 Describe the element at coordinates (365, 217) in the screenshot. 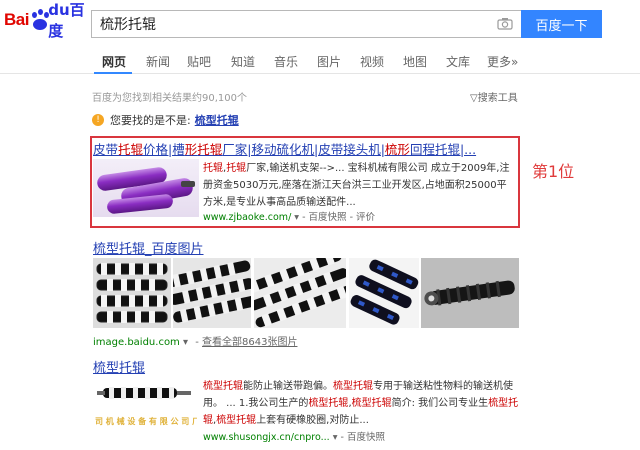

I see `review-link: 评价` at that location.